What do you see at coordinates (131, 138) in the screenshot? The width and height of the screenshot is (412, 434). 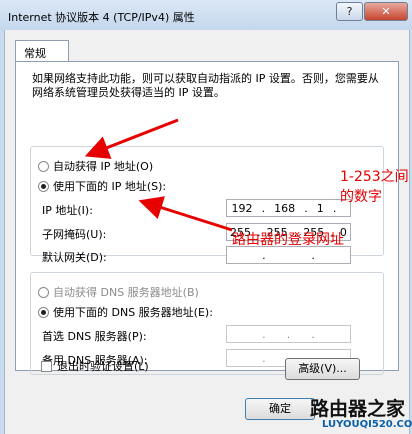 I see `arrow-to-manual-ip` at bounding box center [131, 138].